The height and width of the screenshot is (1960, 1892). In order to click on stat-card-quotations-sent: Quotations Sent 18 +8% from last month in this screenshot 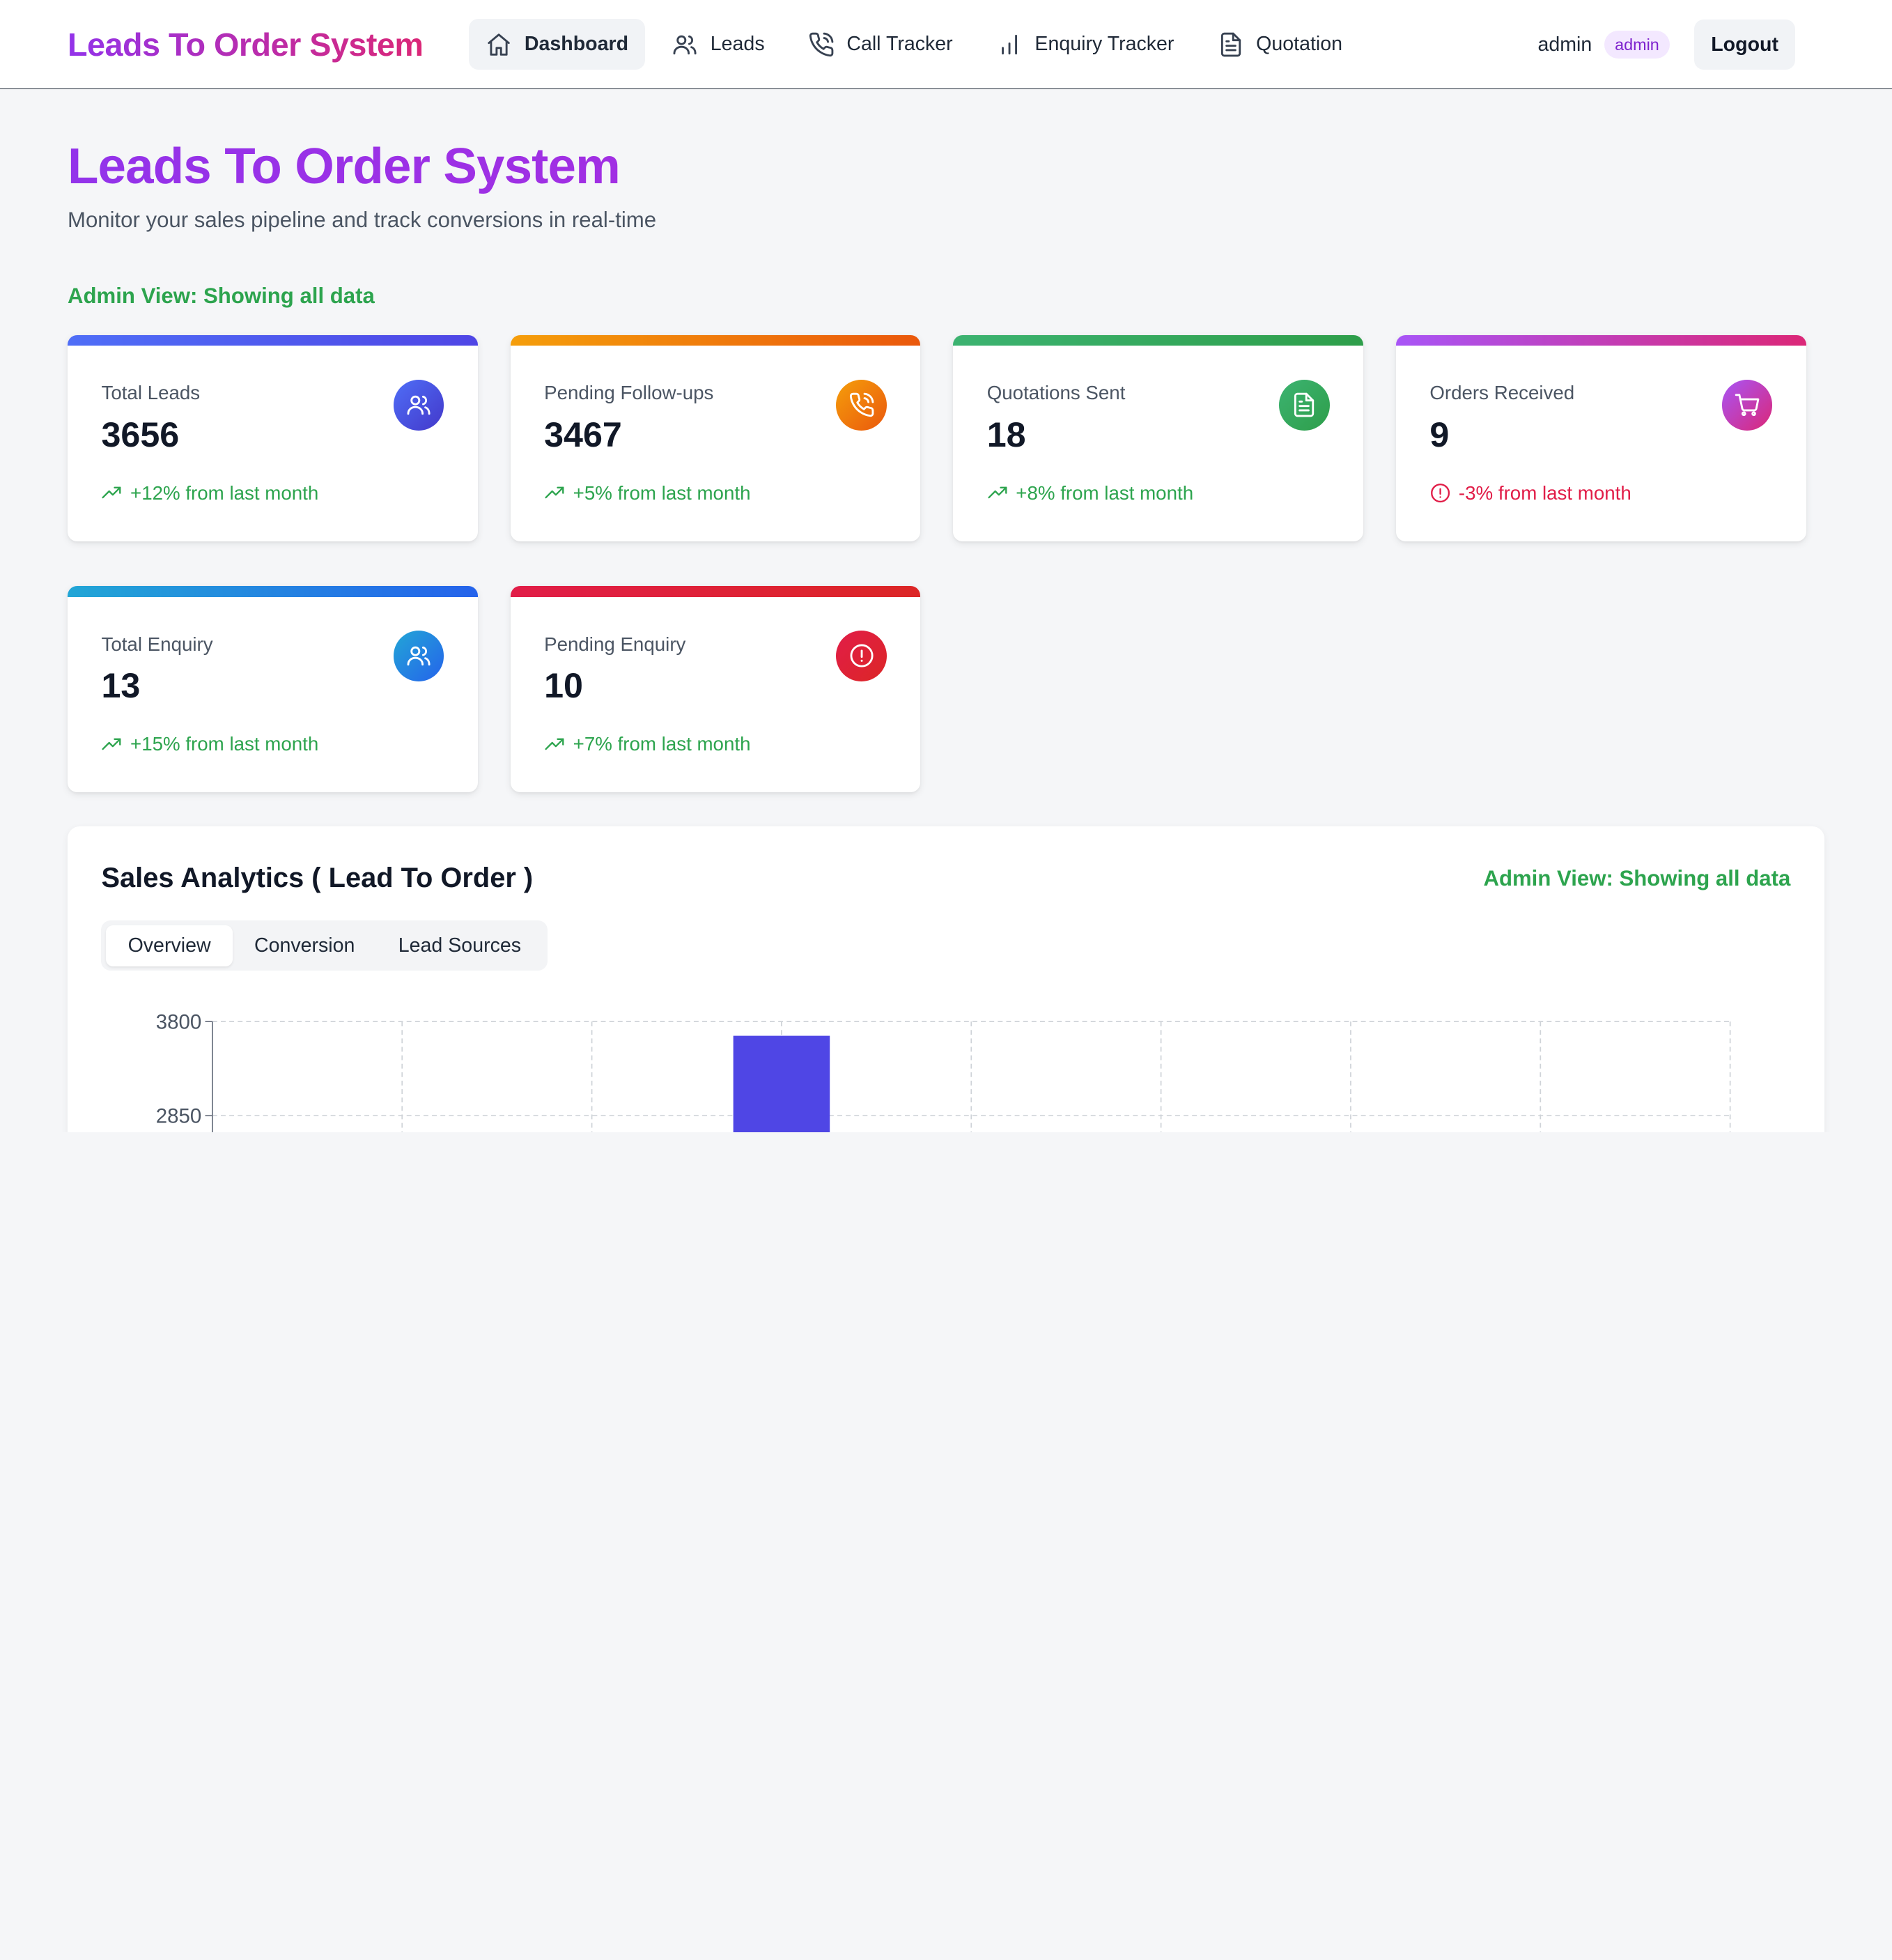, I will do `click(1158, 437)`.